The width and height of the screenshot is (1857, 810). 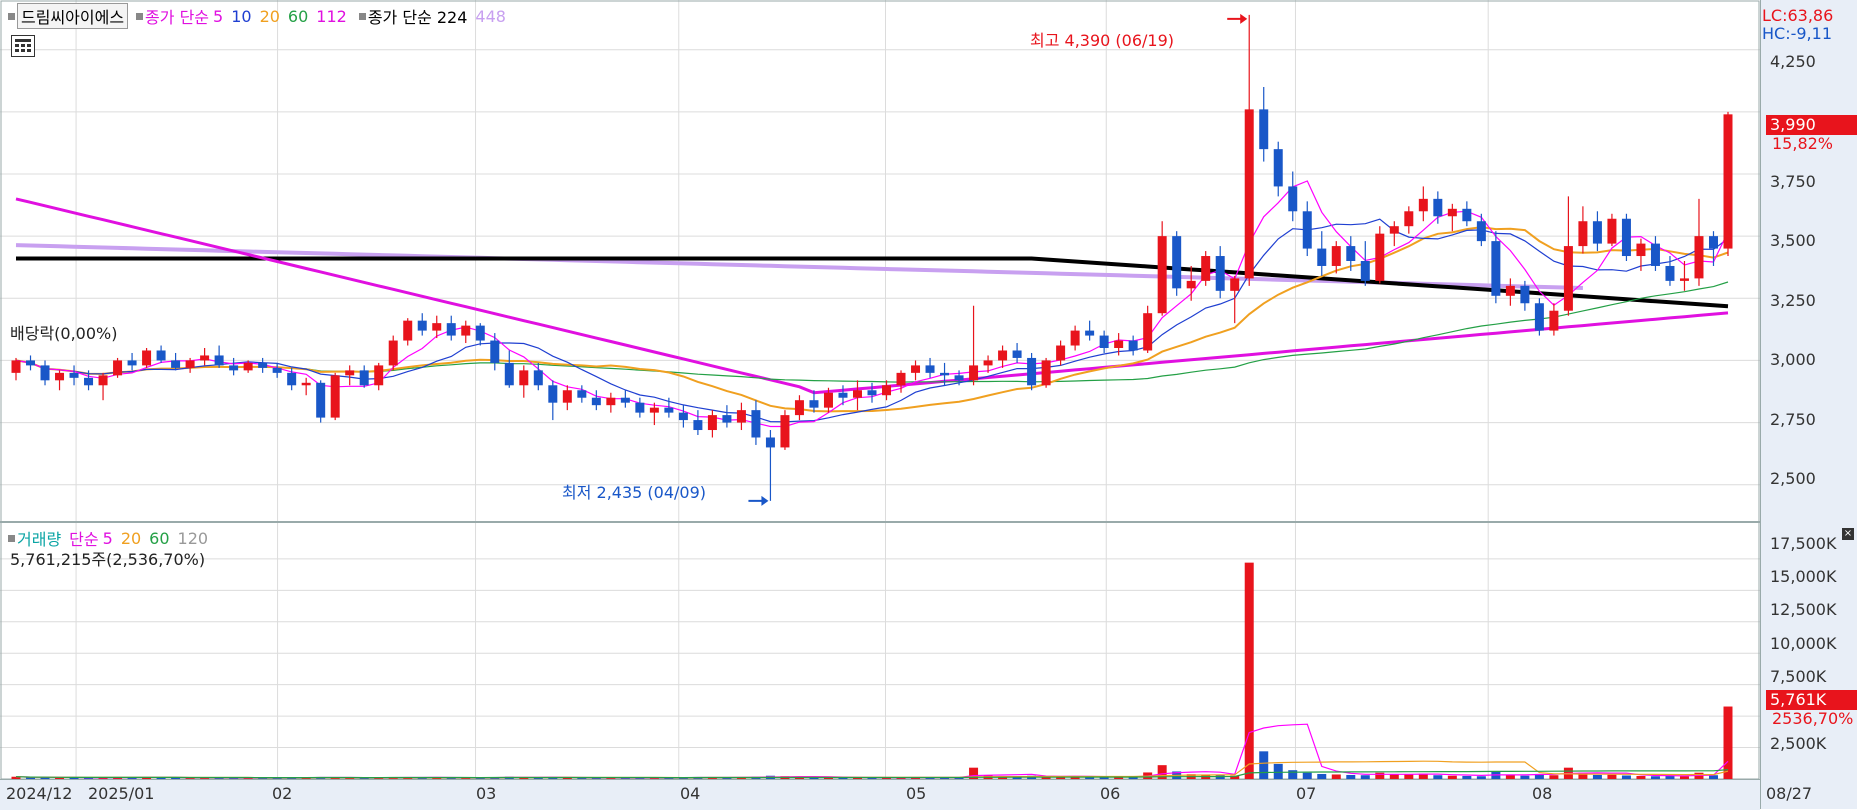 I want to click on volume-tick: 7,500K, so click(x=1798, y=676).